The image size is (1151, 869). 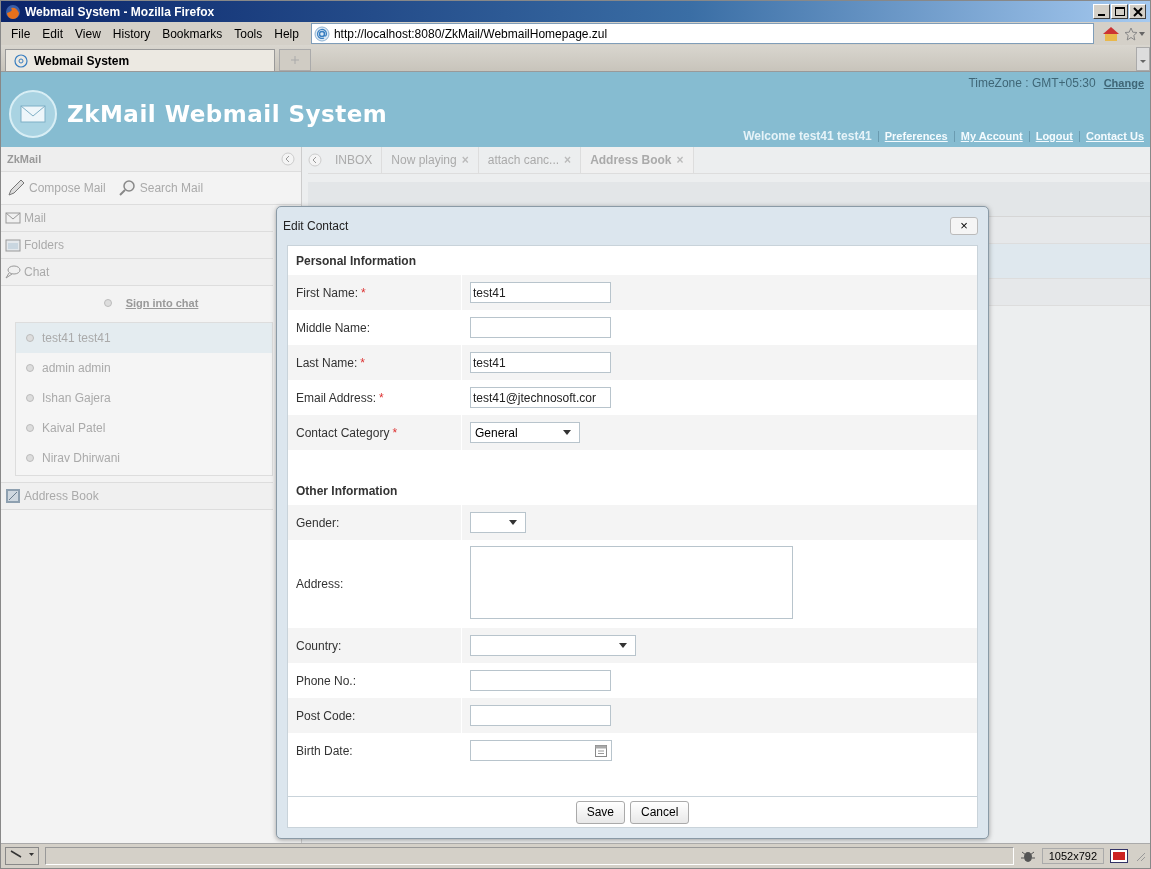 I want to click on collapse-icon, so click(x=288, y=159).